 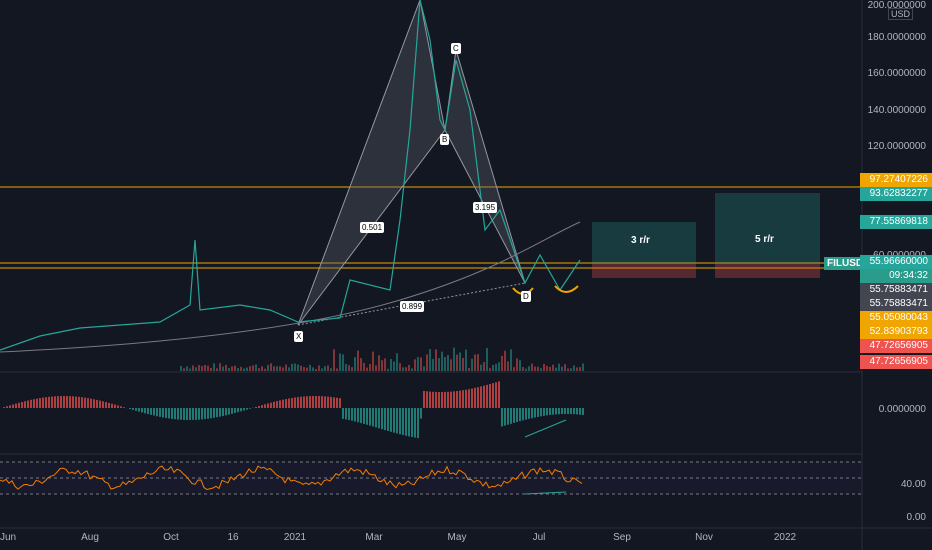 I want to click on target-label-5rr: 5 r/r, so click(x=764, y=239).